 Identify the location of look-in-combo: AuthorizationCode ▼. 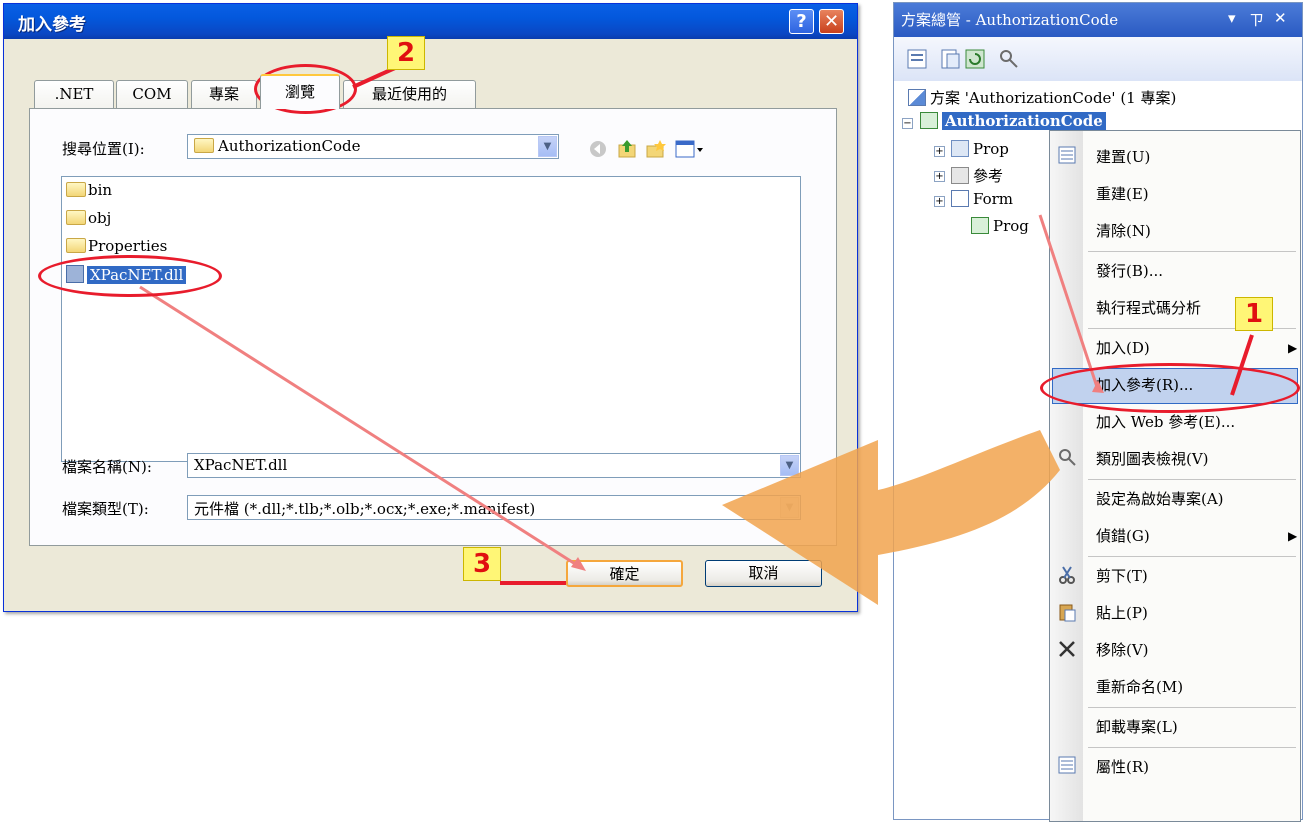
(373, 146).